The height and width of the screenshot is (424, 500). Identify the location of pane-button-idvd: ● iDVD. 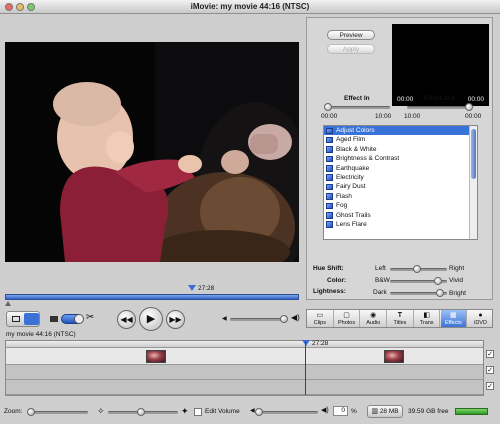
(480, 318).